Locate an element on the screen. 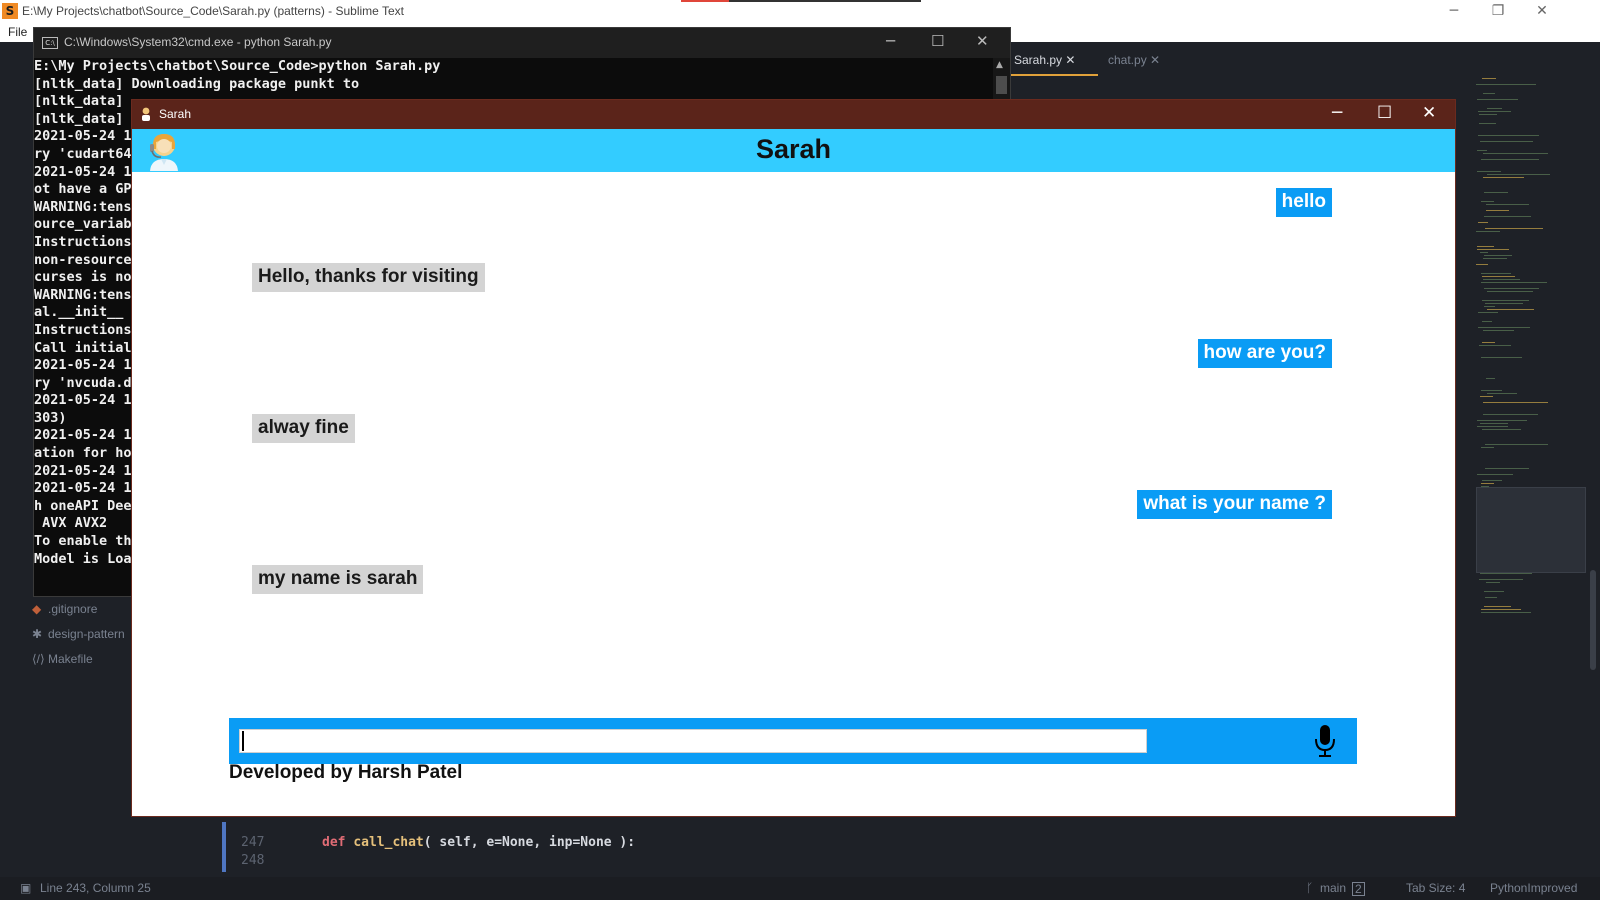 The image size is (1600, 900). sublime-restore-icon: ❐ is located at coordinates (1498, 12).